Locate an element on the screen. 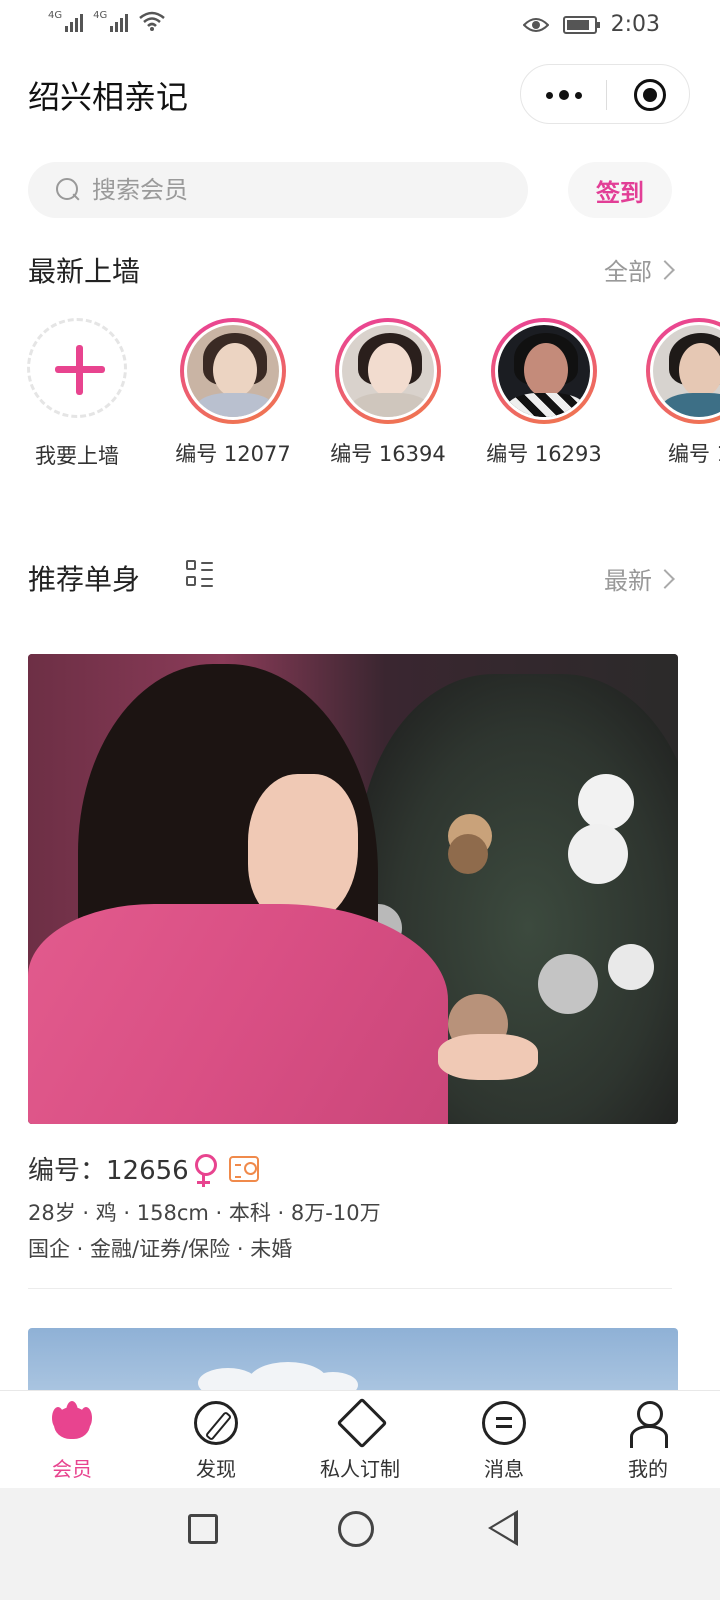 Image resolution: width=720 pixels, height=1600 pixels. close-target-button is located at coordinates (650, 95).